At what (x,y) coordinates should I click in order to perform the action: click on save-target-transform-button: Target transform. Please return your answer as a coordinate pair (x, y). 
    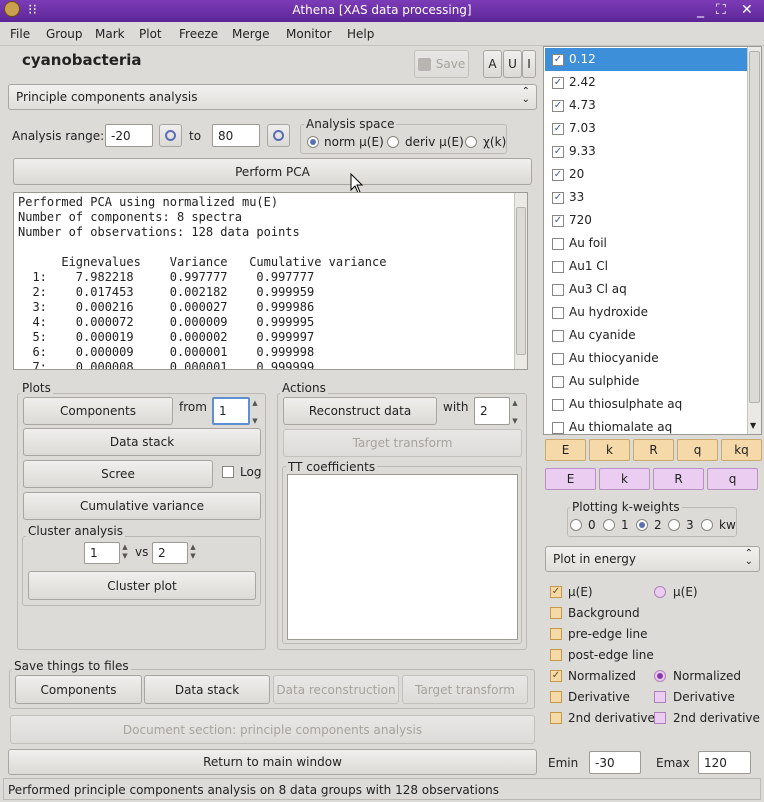
    Looking at the image, I should click on (465, 689).